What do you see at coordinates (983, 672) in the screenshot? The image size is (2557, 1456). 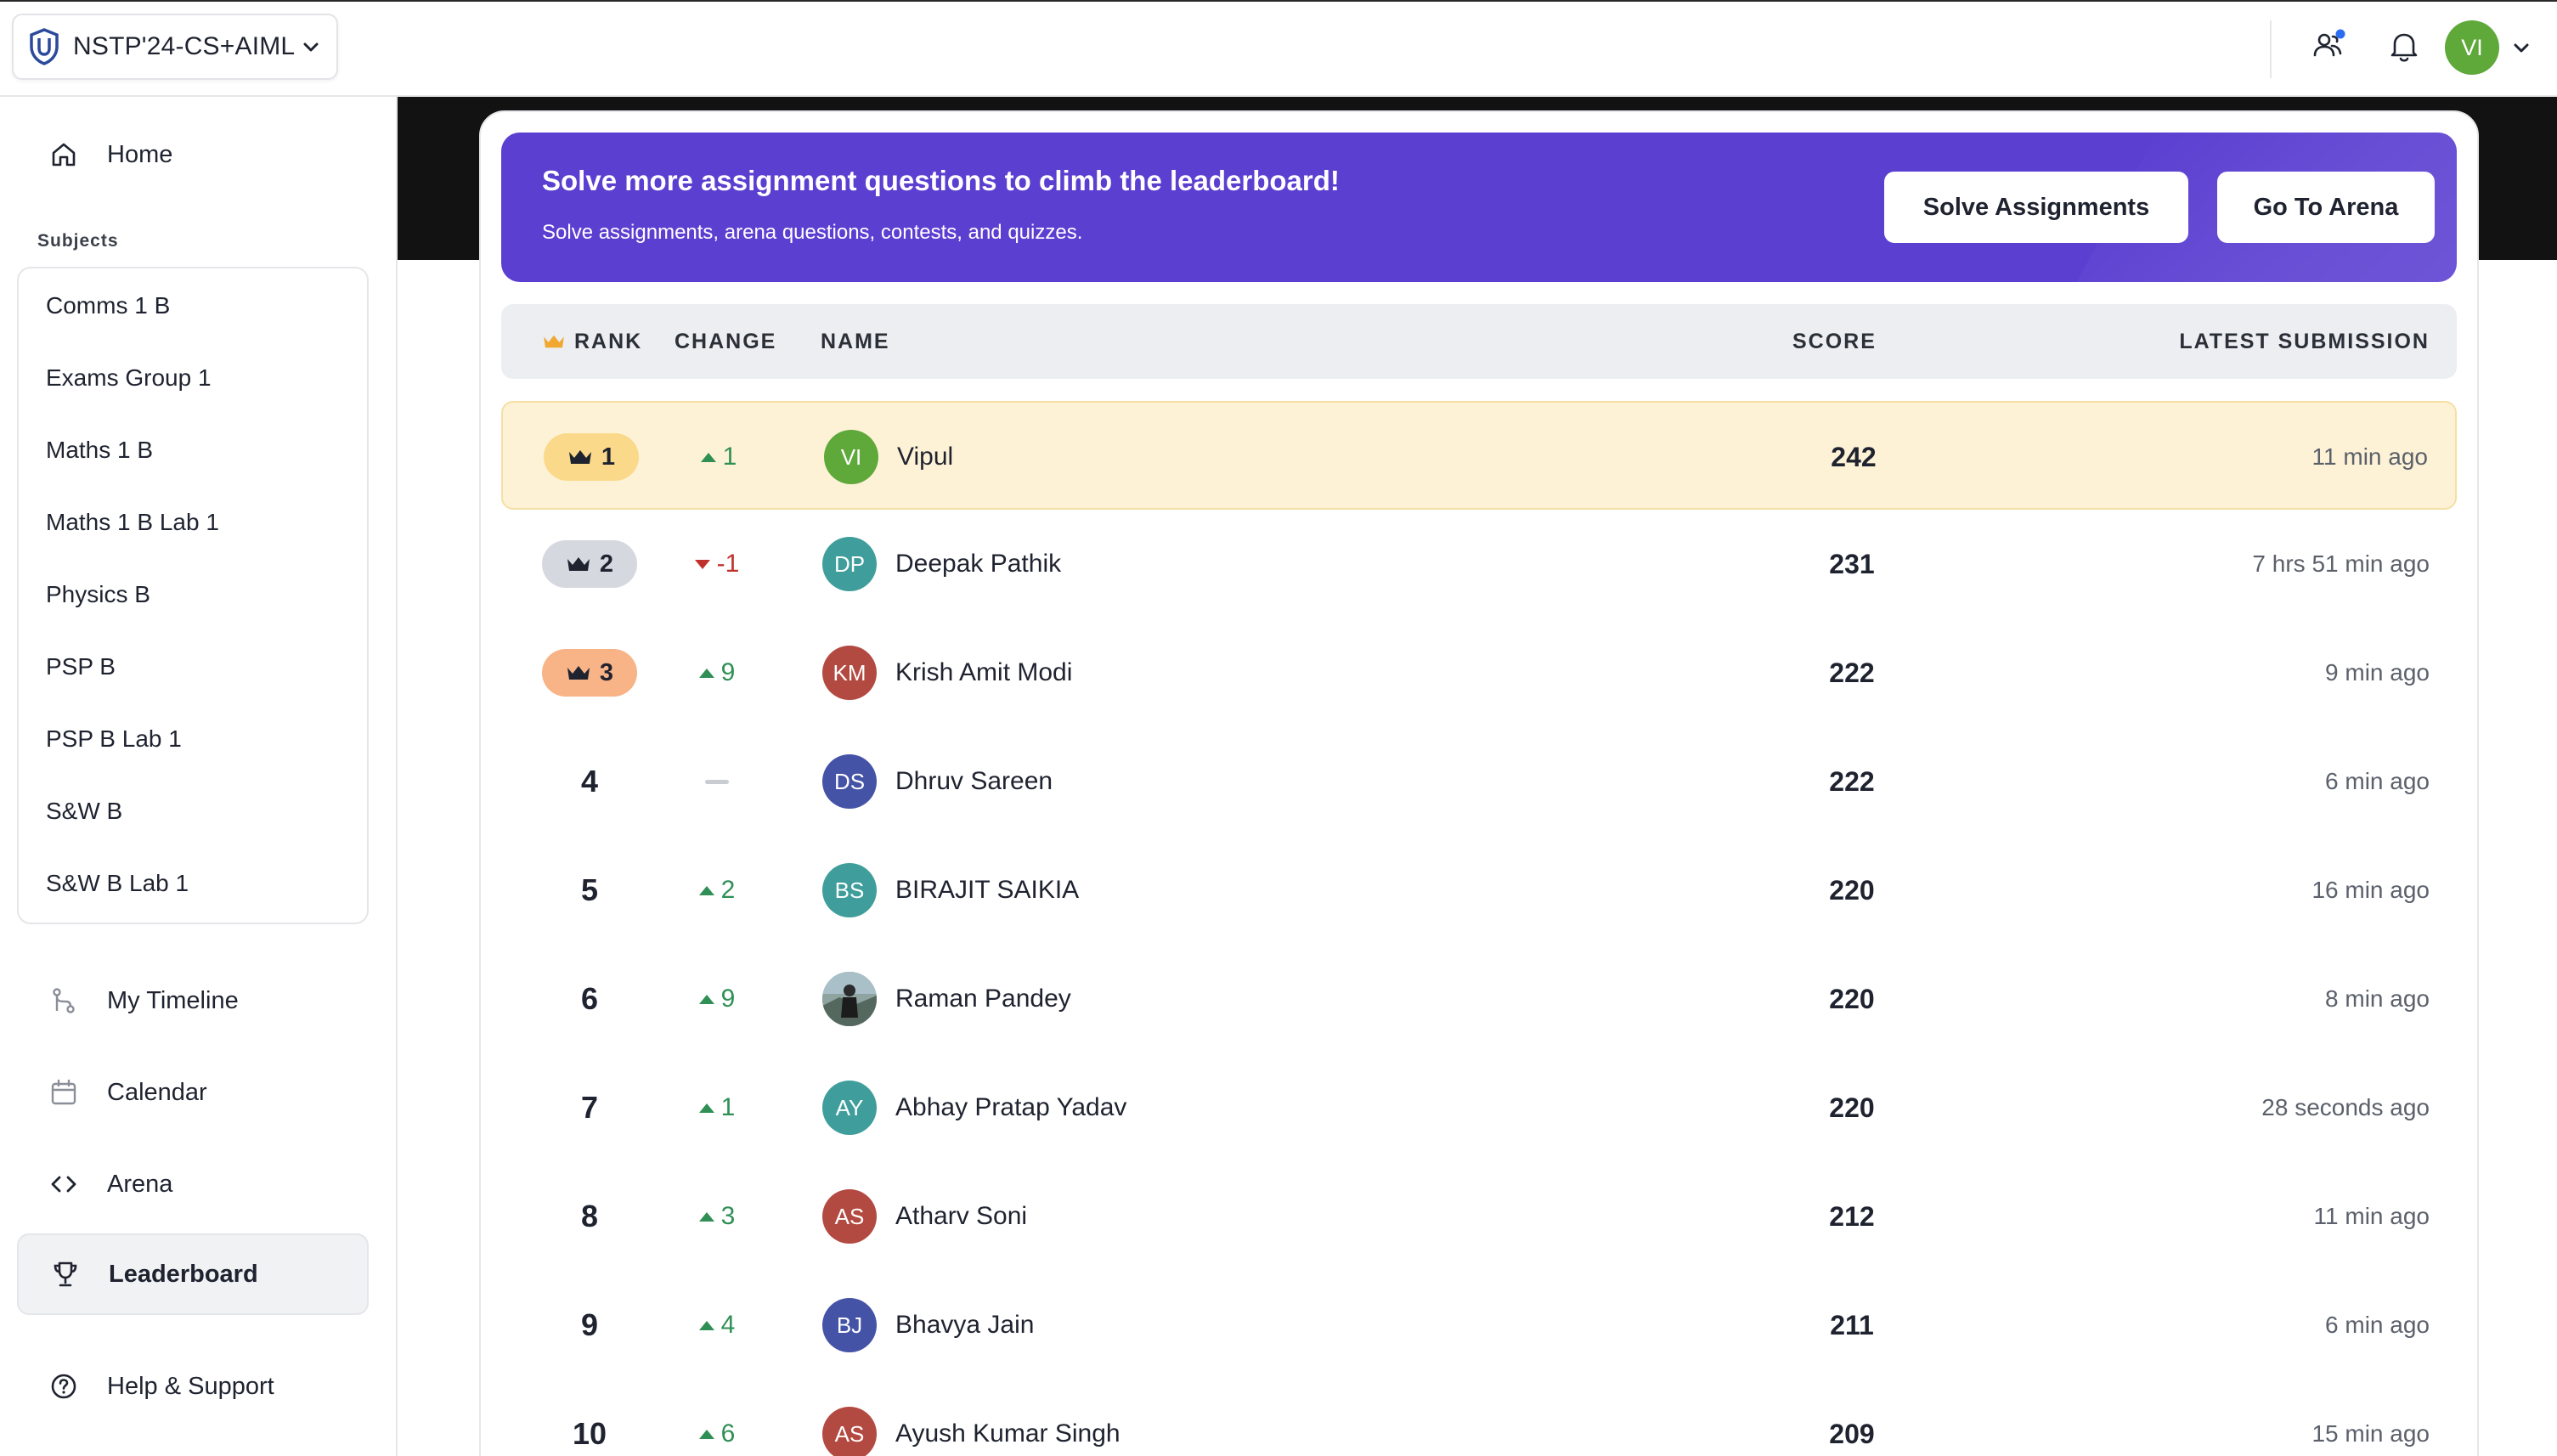 I see `student-name: Krish Amit Modi` at bounding box center [983, 672].